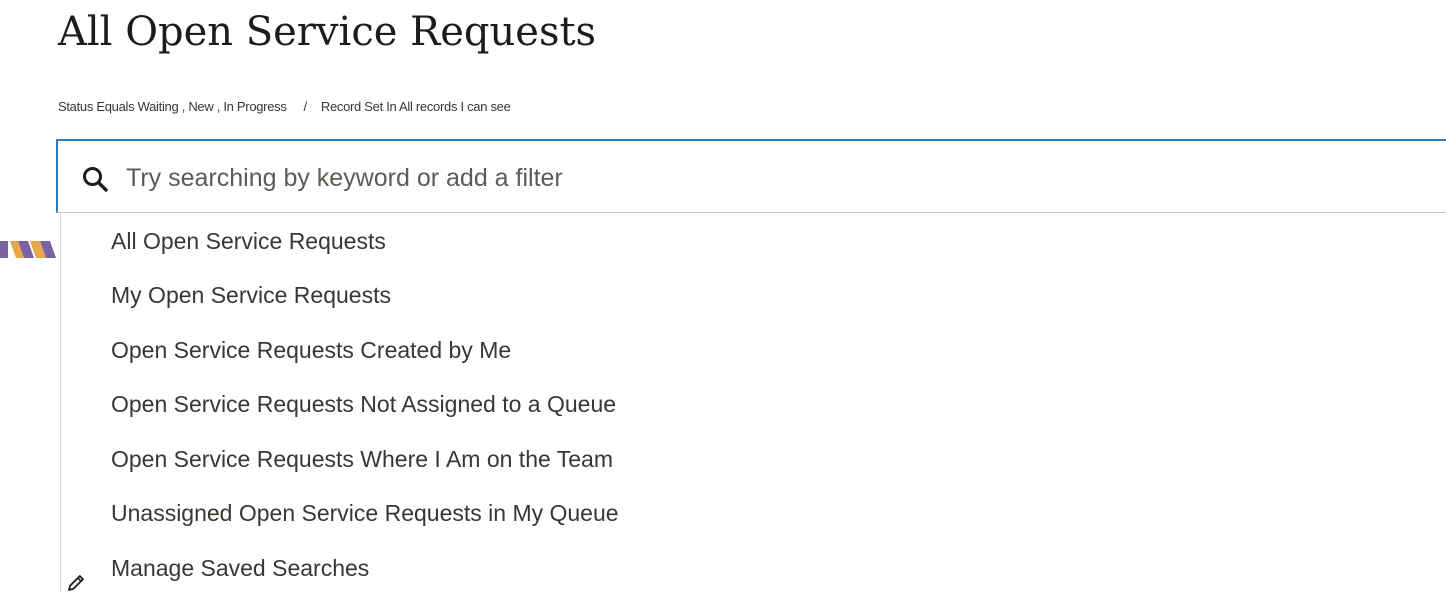 The image size is (1446, 592). I want to click on search-box, so click(751, 176).